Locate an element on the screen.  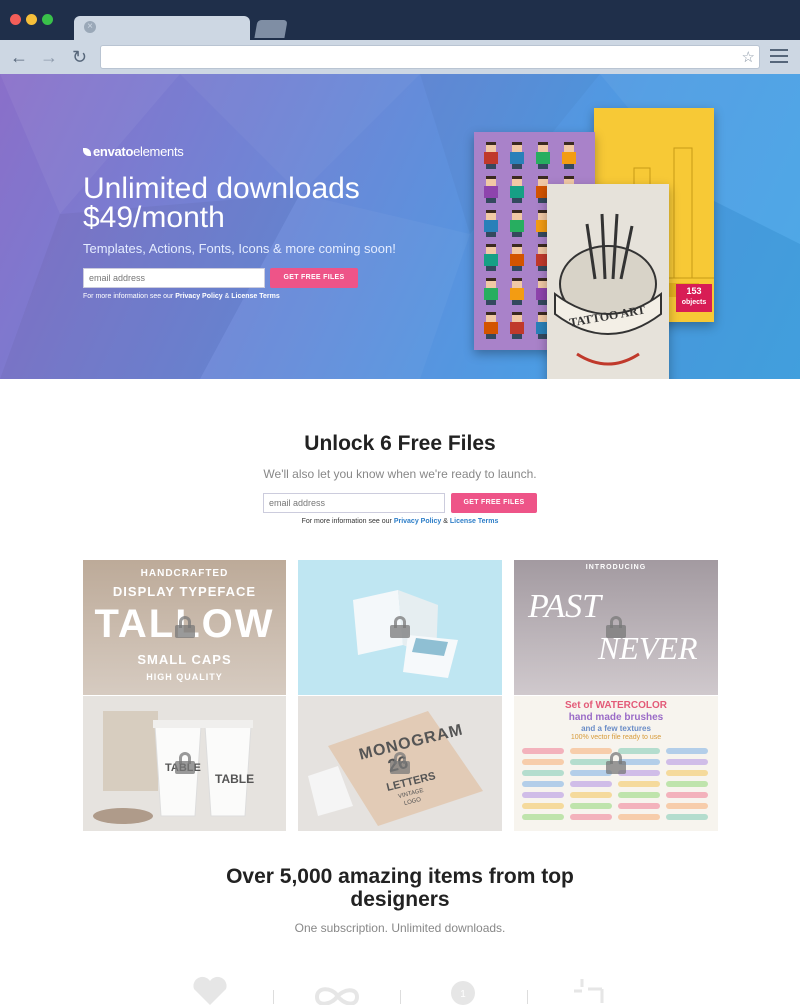
objects-count-badge: 153 objects is located at coordinates (694, 298).